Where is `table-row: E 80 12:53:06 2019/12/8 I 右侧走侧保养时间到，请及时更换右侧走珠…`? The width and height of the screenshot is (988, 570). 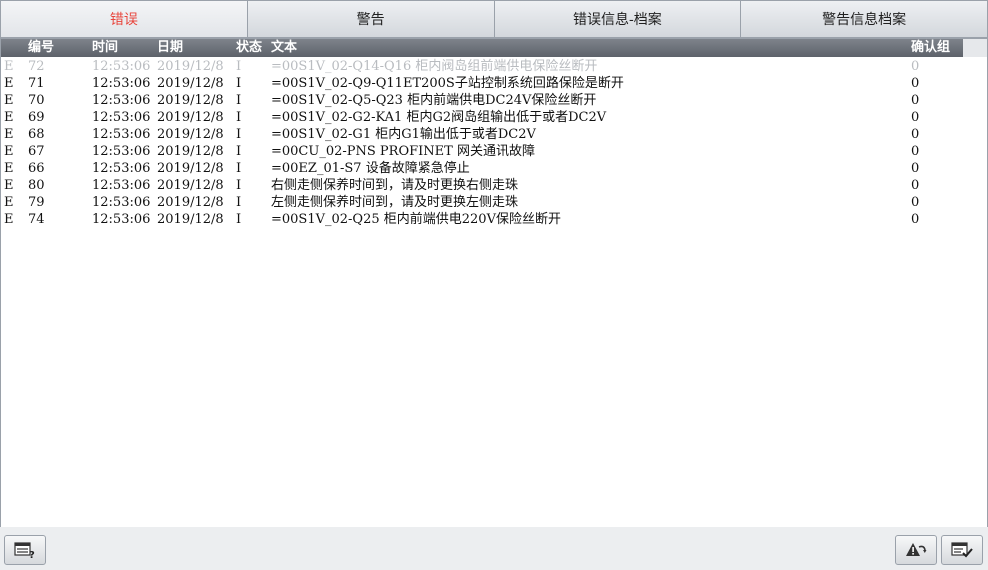 table-row: E 80 12:53:06 2019/12/8 I 右侧走侧保养时间到，请及时更换右侧走珠… is located at coordinates (482, 185).